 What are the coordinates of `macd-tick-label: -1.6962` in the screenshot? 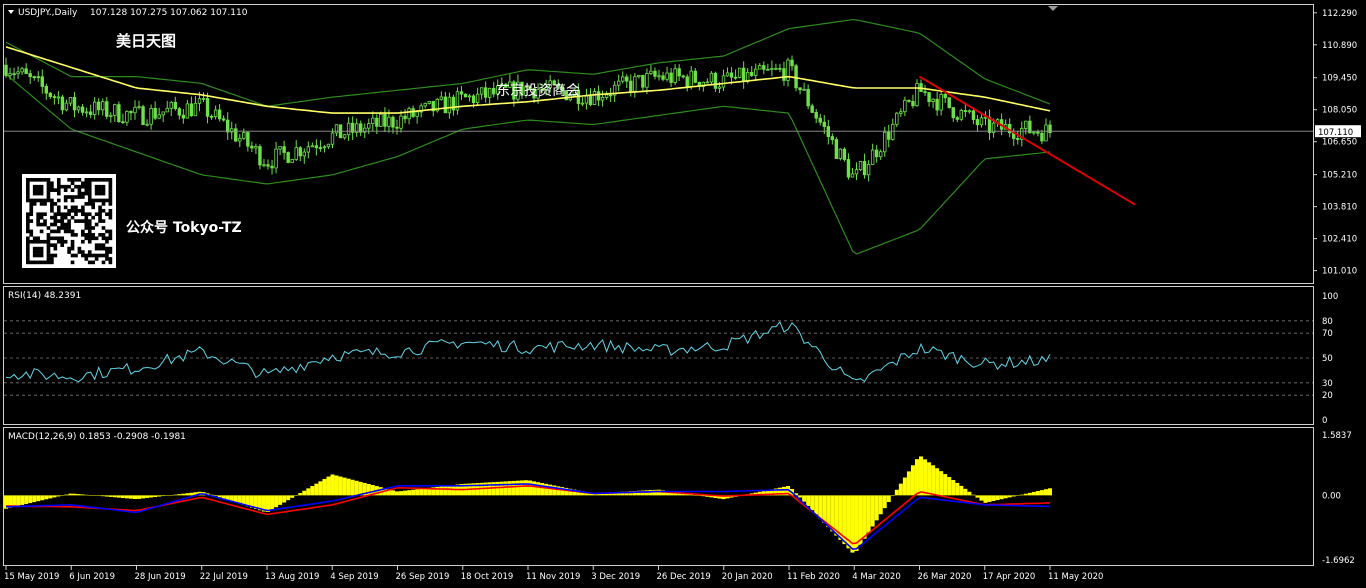 It's located at (1338, 561).